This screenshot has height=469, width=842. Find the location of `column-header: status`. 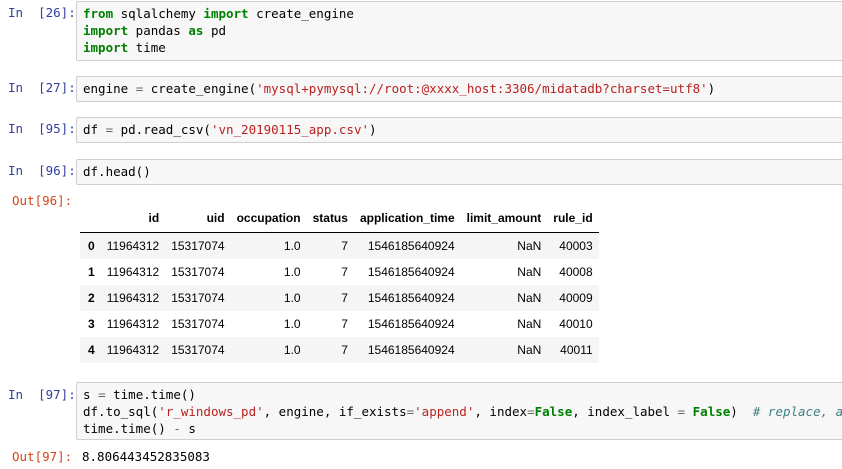

column-header: status is located at coordinates (330, 218).